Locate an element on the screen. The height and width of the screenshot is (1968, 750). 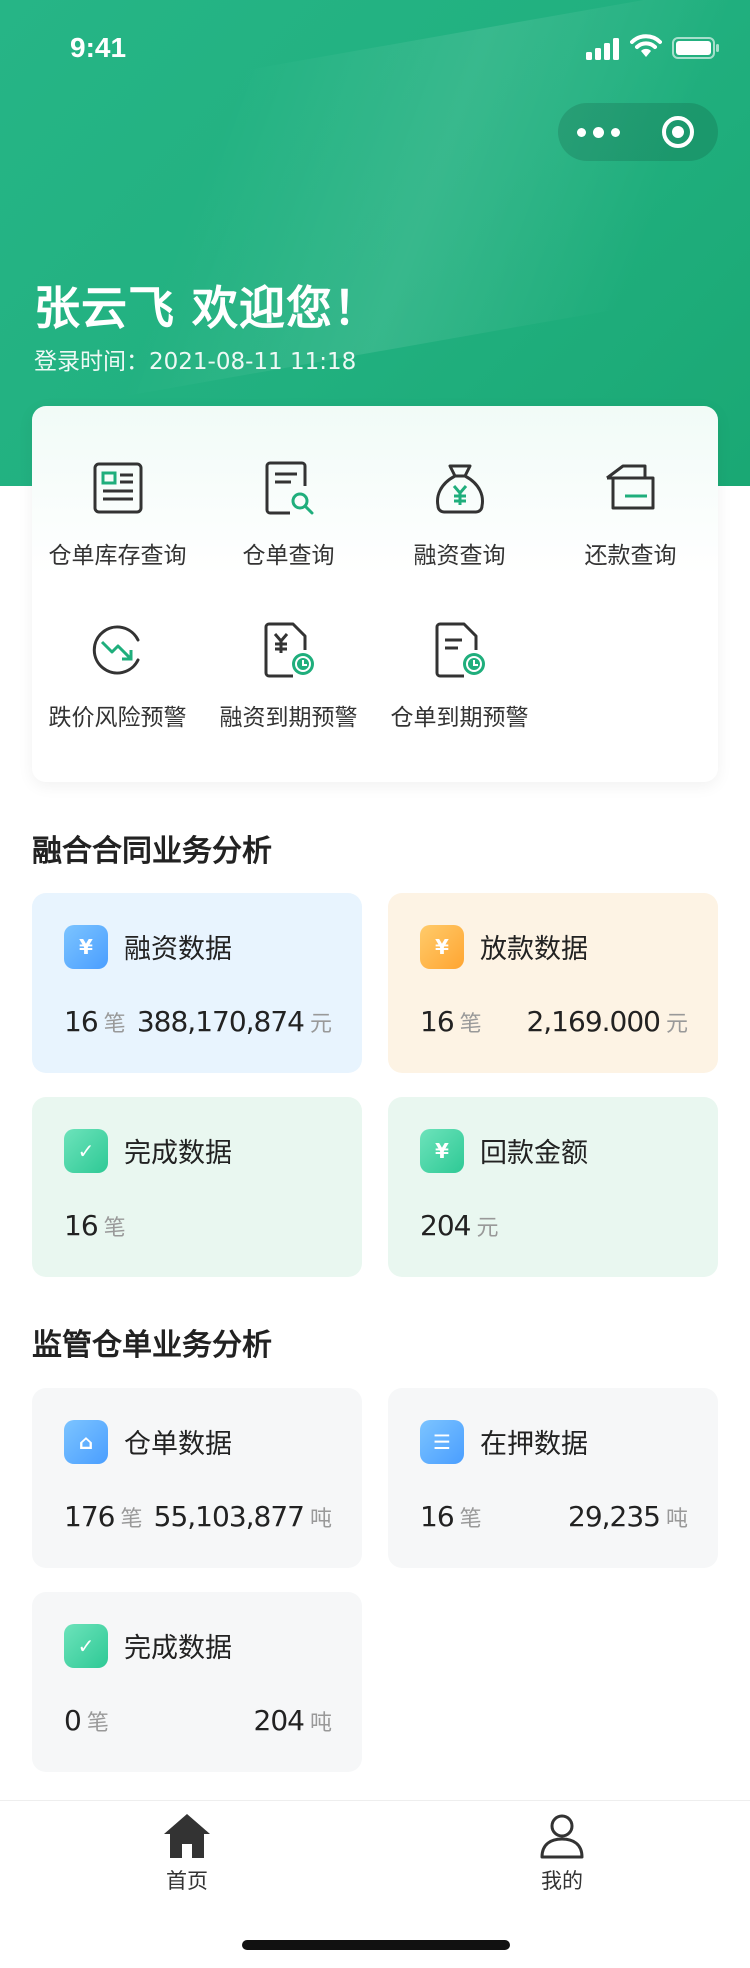
menu-item-label: 跌价风险预警 is located at coordinates (117, 718).